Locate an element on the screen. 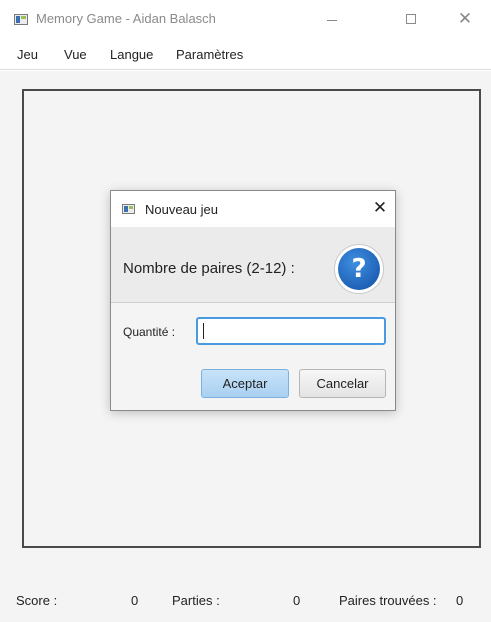 This screenshot has height=622, width=491. question-icon: ? is located at coordinates (359, 269).